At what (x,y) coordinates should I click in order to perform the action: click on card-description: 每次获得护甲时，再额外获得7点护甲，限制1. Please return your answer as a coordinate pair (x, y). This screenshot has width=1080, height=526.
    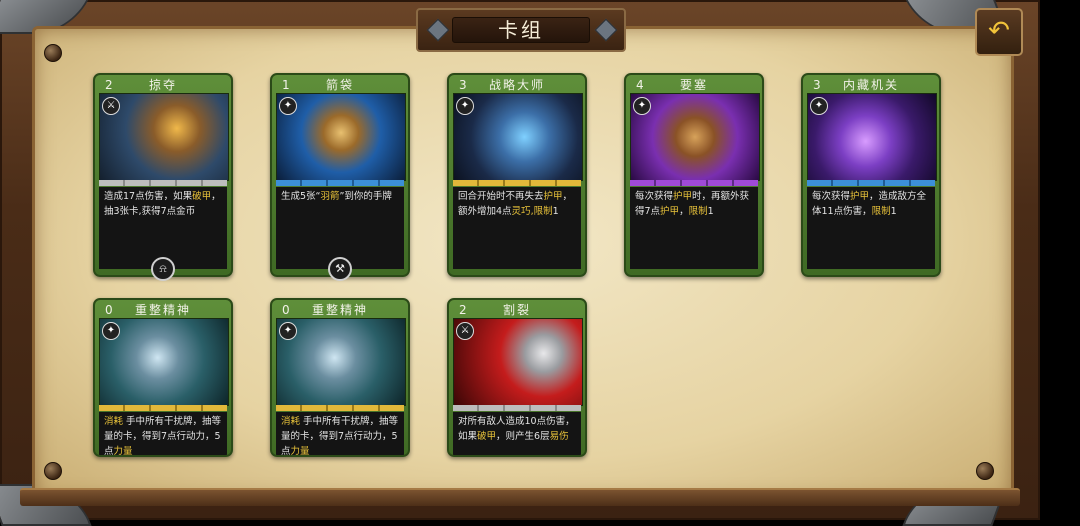
    Looking at the image, I should click on (694, 228).